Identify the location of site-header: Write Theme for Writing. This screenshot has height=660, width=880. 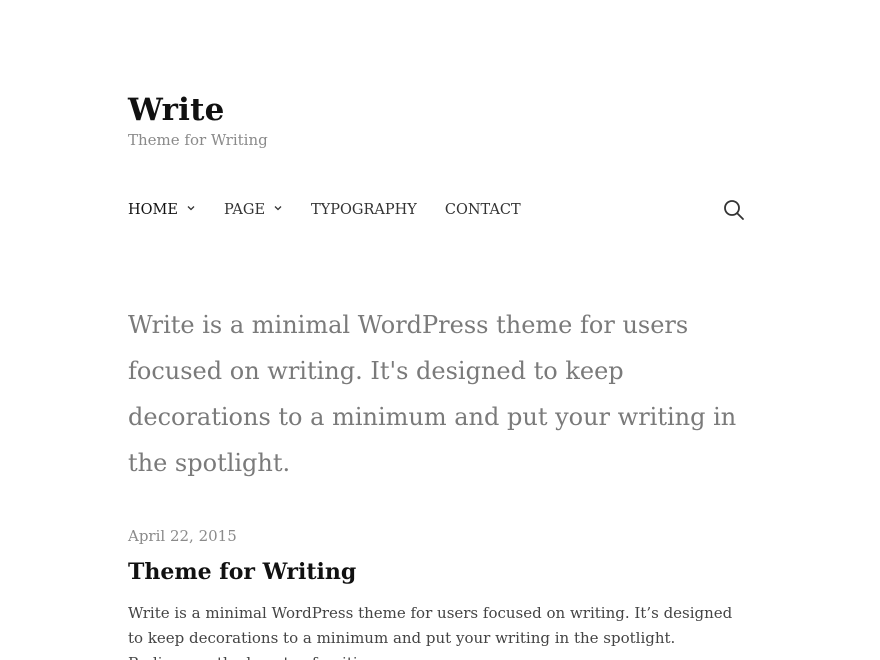
(438, 120).